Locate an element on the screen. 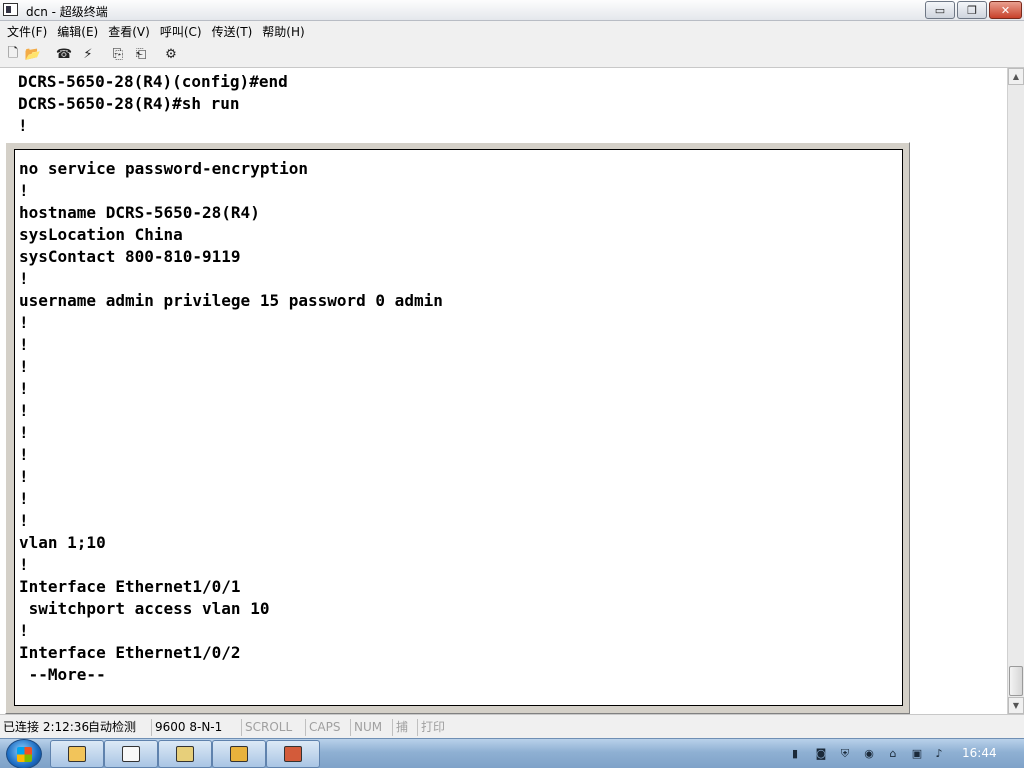 This screenshot has height=768, width=1024. volume-icon: ♪ is located at coordinates (939, 754).